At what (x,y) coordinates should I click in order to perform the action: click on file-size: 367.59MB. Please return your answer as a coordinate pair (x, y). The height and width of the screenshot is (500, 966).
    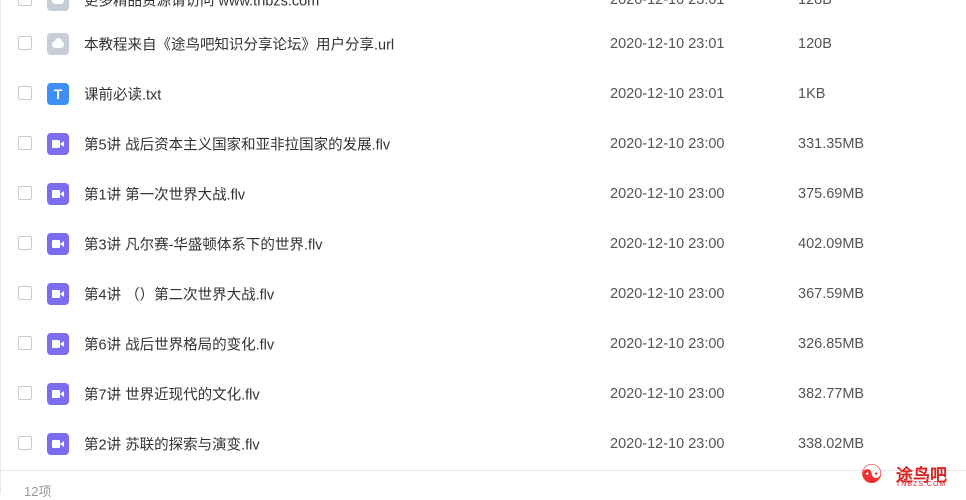
    Looking at the image, I should click on (831, 294).